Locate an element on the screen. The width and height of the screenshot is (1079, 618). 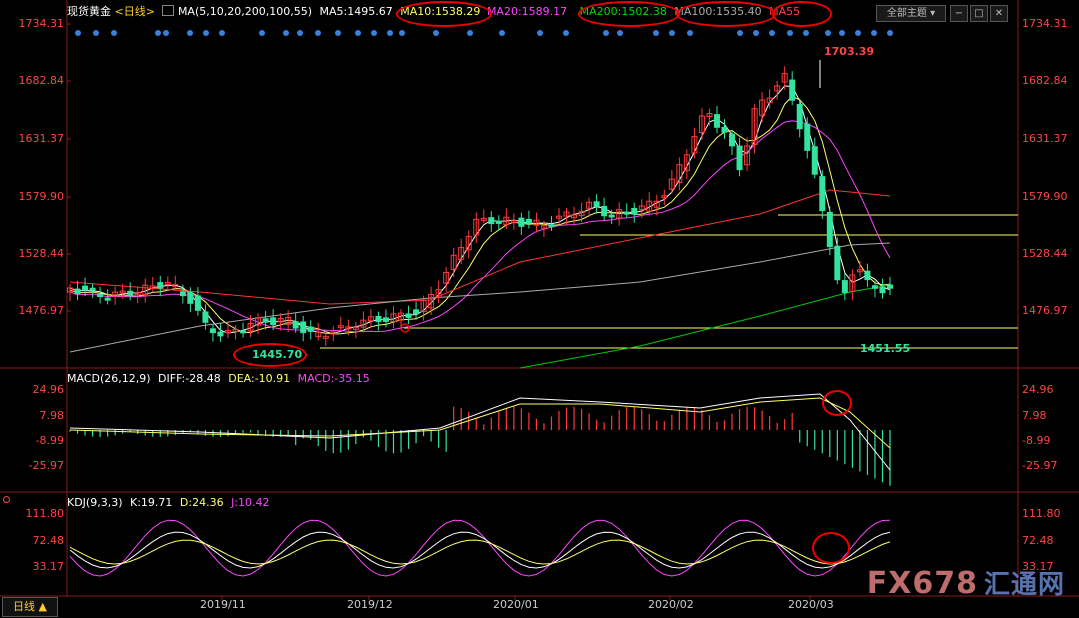
low-price-label-right: 1451.55 is located at coordinates (885, 348).